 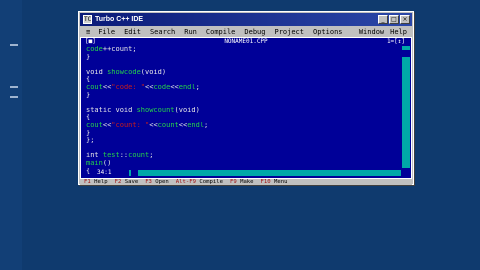 I want to click on shortcut-label: Make, so click(x=245, y=182).